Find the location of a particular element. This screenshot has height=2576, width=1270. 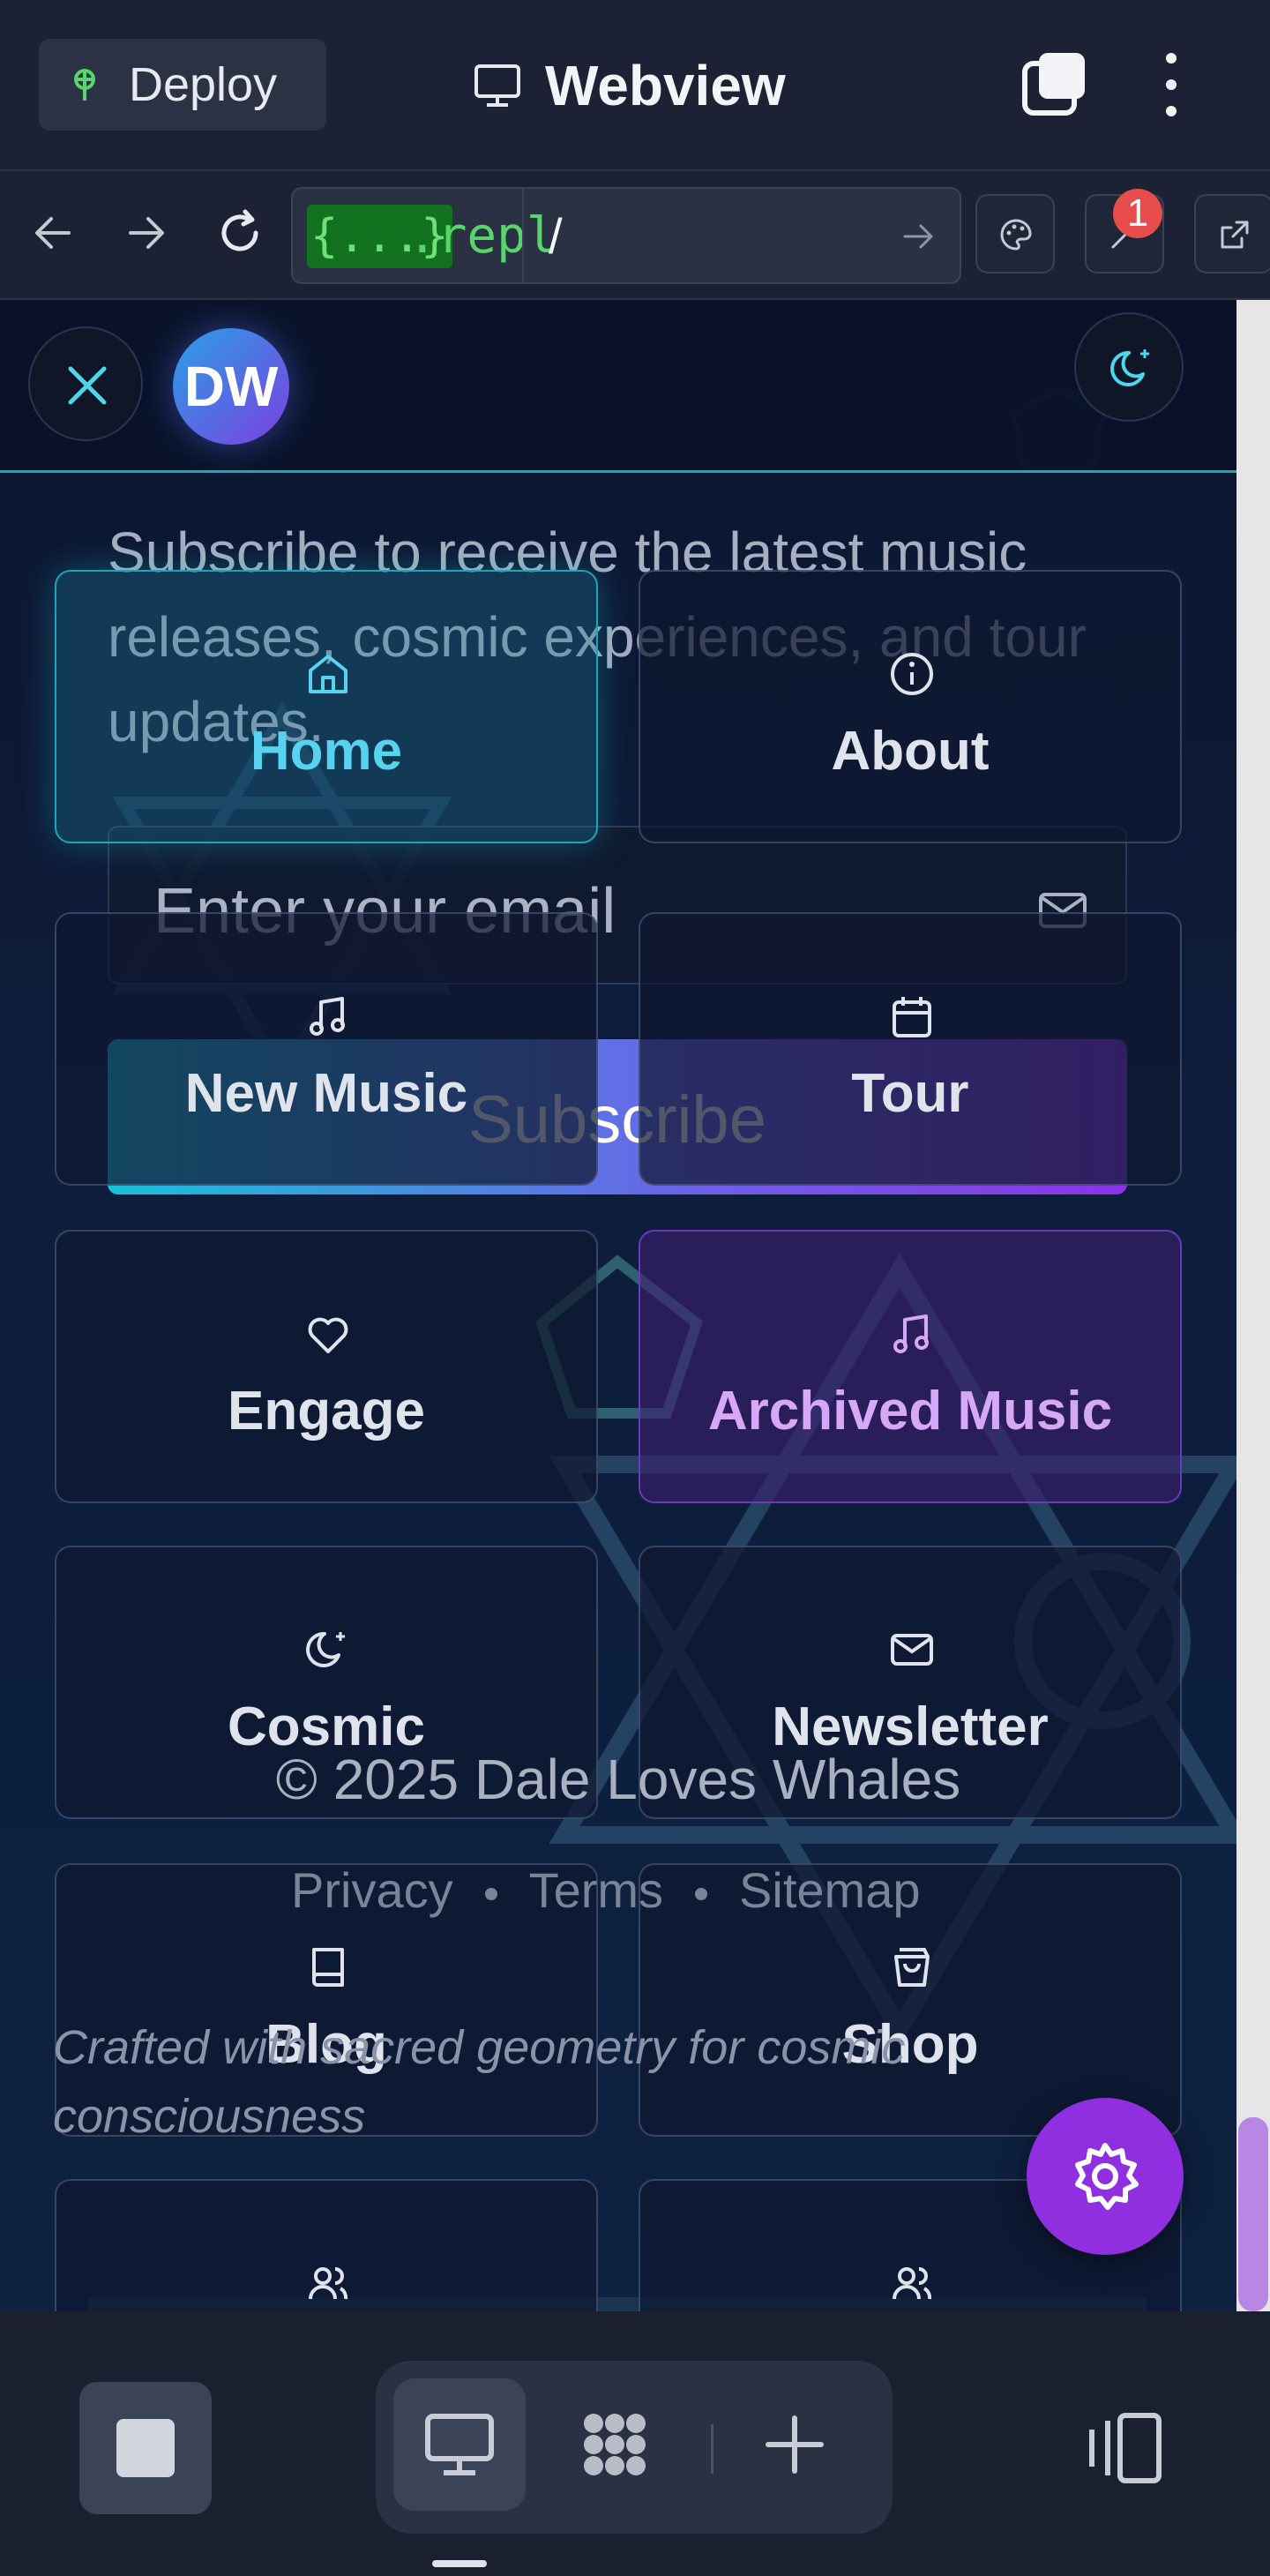

close-icon is located at coordinates (87, 386).